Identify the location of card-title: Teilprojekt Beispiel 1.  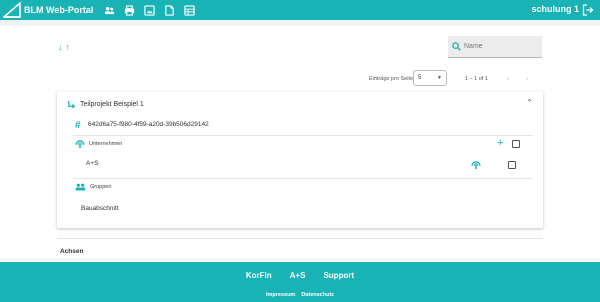
(112, 104).